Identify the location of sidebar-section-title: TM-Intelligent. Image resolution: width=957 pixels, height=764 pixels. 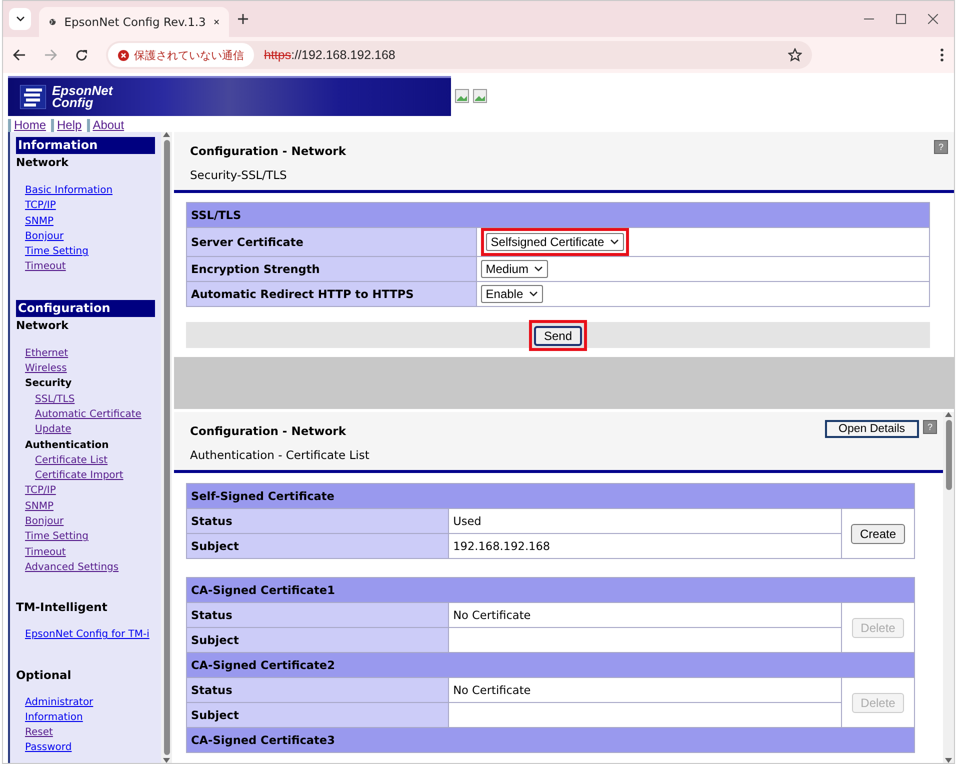
(62, 607).